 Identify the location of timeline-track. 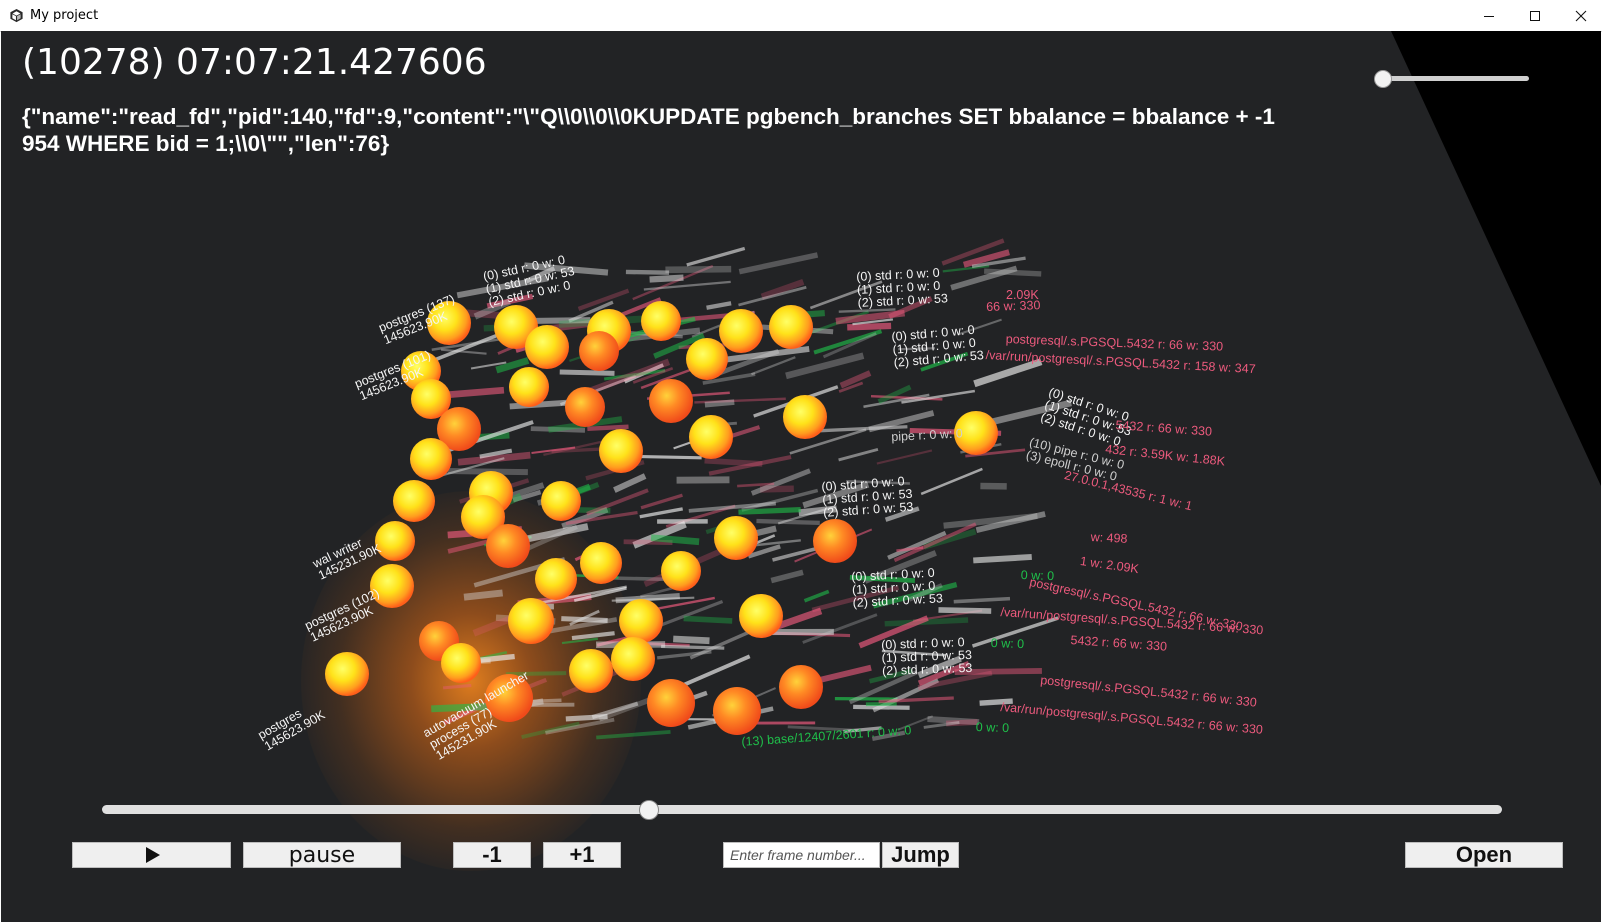
(802, 809).